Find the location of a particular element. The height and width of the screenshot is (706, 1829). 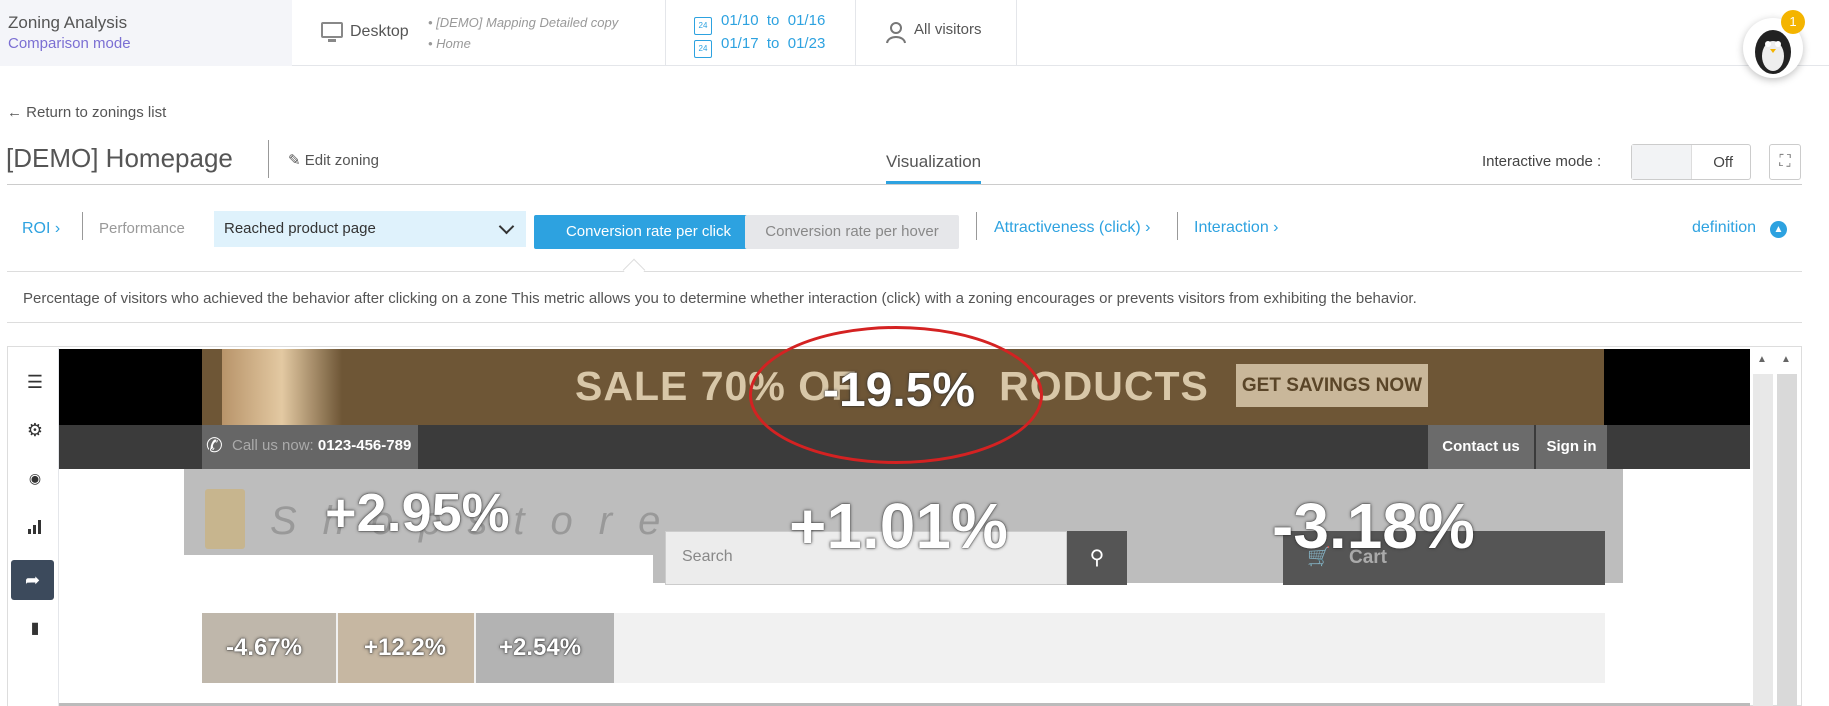

interactive-mode-label: Interactive mode : is located at coordinates (1542, 161).